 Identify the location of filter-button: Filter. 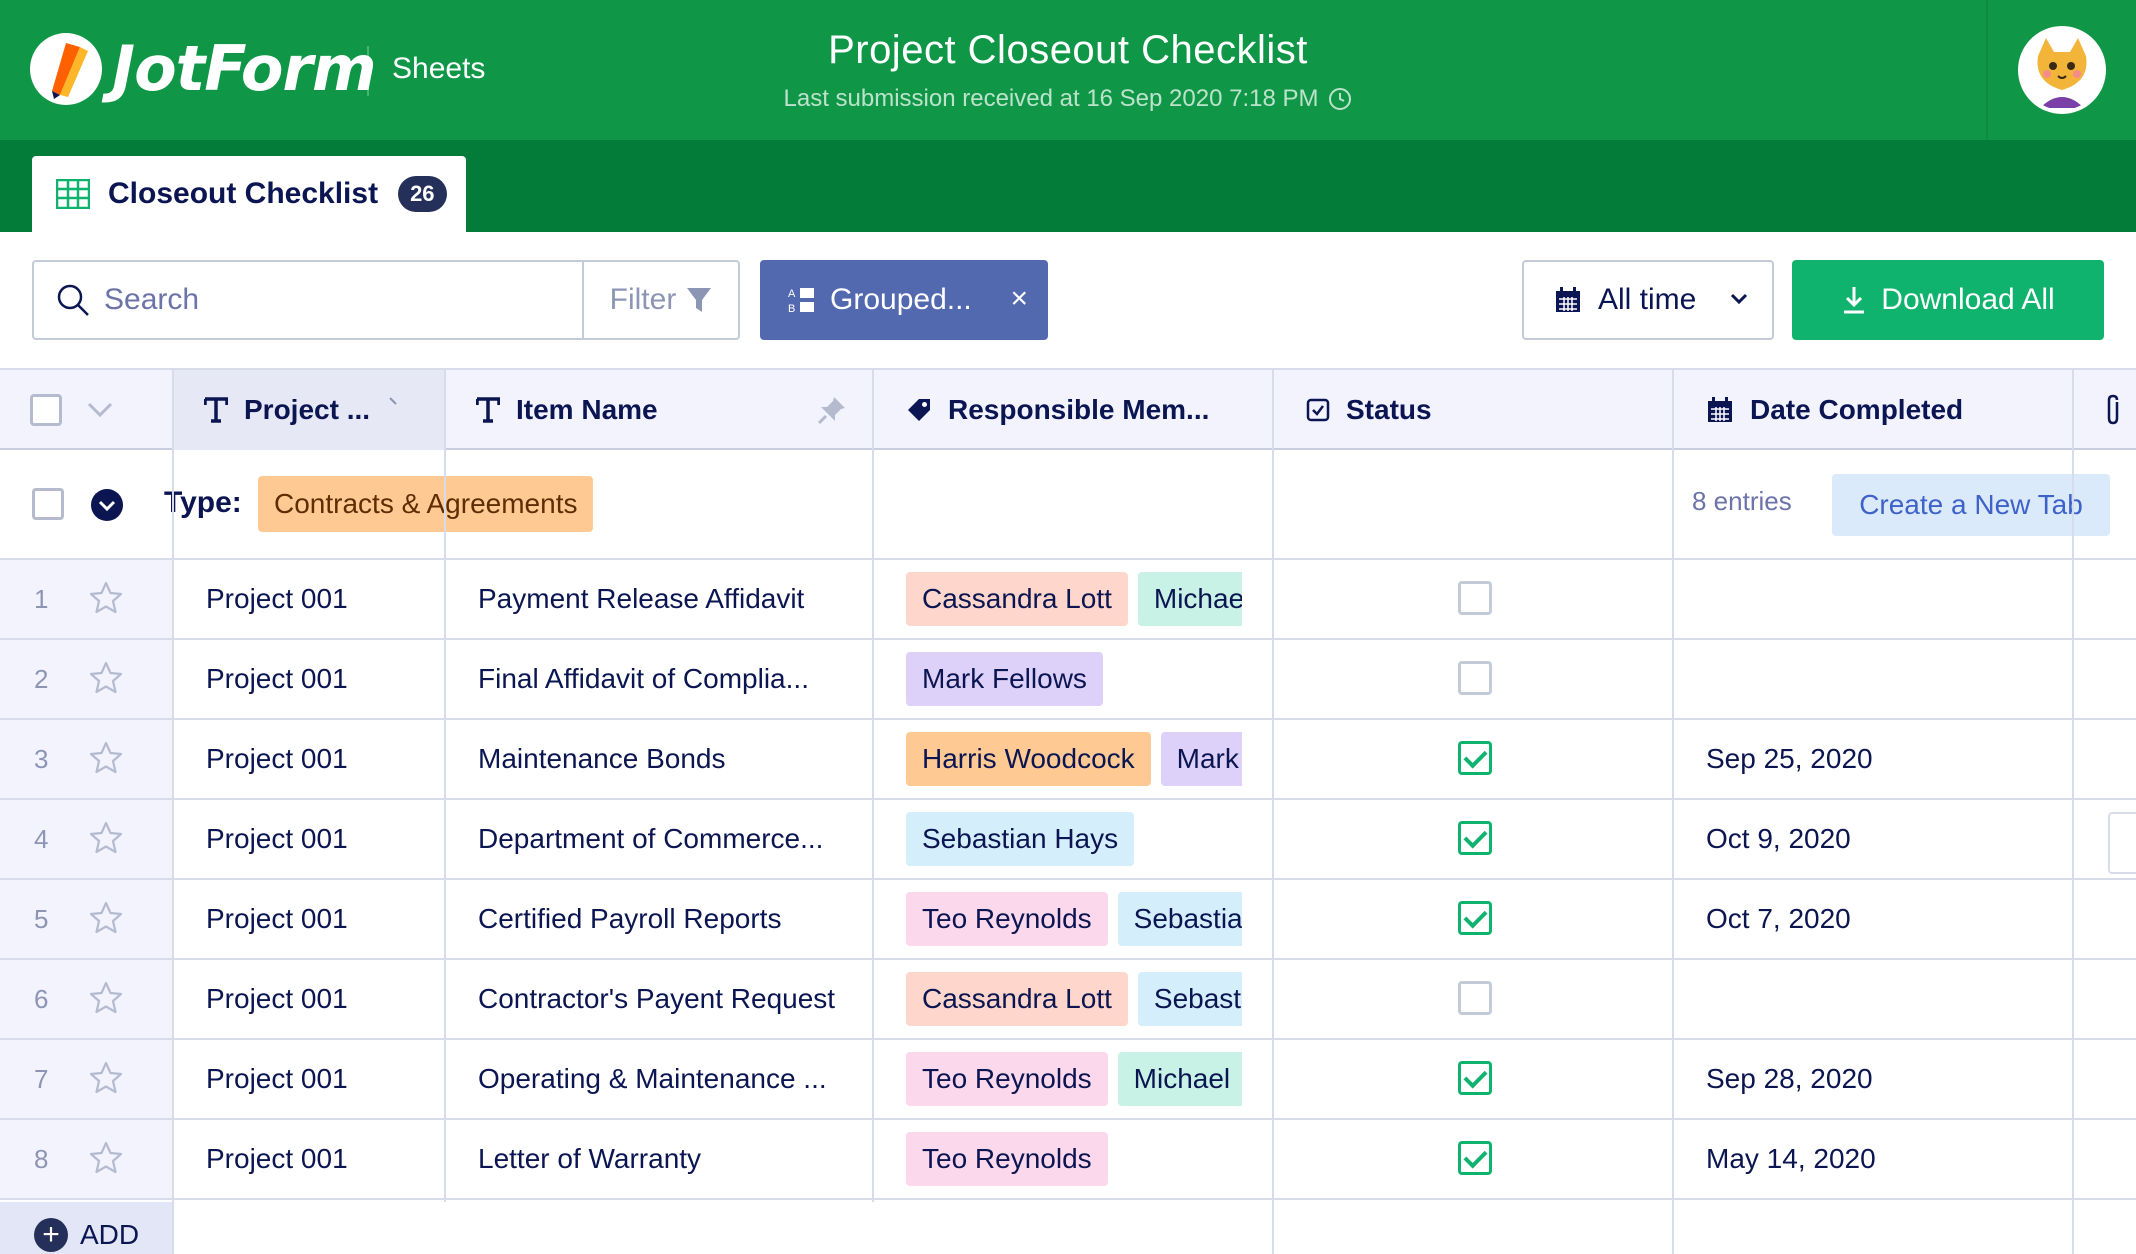
(660, 300).